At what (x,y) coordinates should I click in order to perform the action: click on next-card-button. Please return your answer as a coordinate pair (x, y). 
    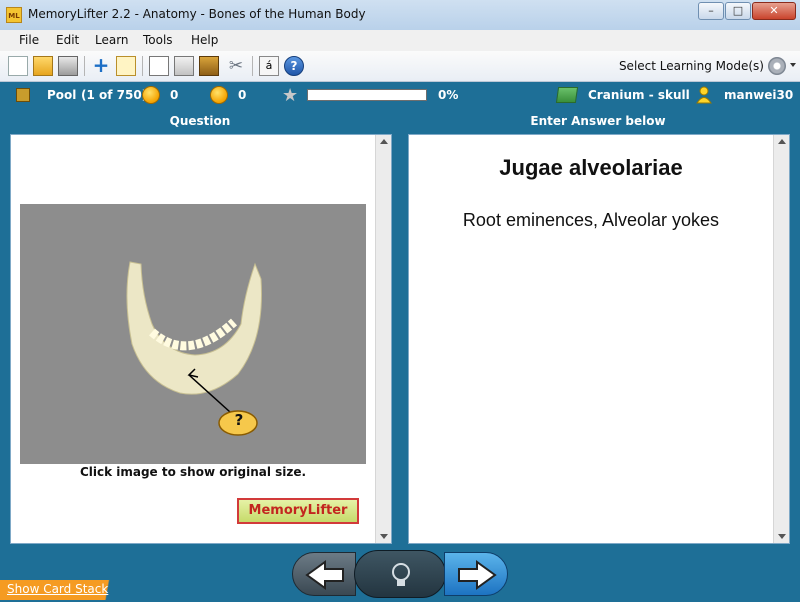
    Looking at the image, I should click on (476, 574).